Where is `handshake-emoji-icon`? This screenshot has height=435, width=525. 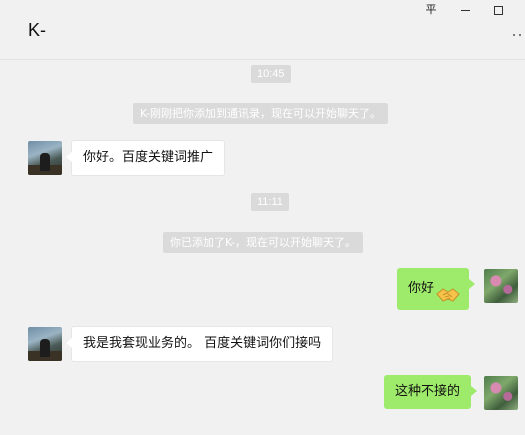
handshake-emoji-icon is located at coordinates (448, 291).